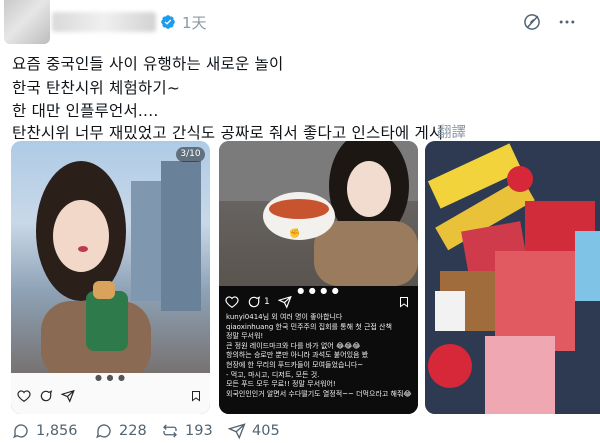 Image resolution: width=600 pixels, height=443 pixels. Describe the element at coordinates (309, 326) in the screenshot. I see `ig-comment-line: qiaoxinhuang 한국 민주주의 집회를 통해 첫 근접 산책` at that location.